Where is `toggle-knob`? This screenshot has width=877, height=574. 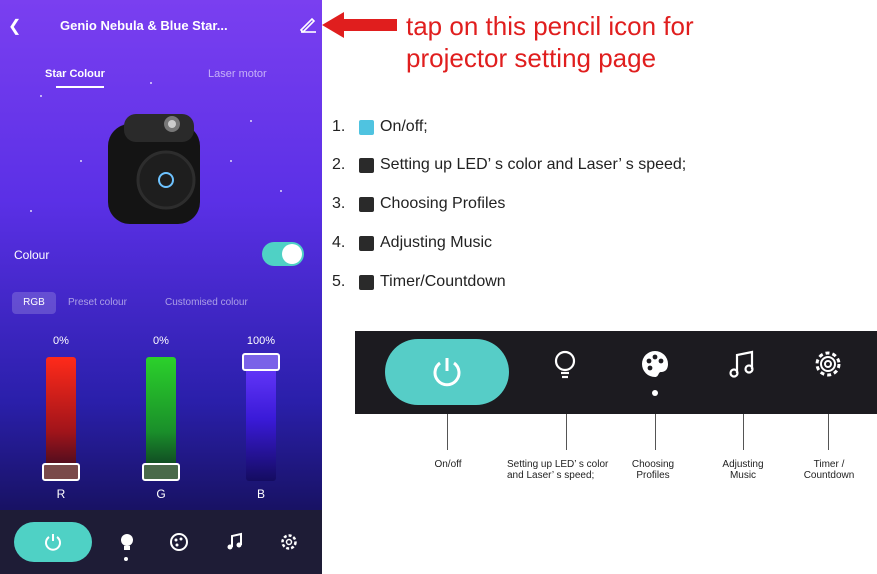
toggle-knob is located at coordinates (292, 254).